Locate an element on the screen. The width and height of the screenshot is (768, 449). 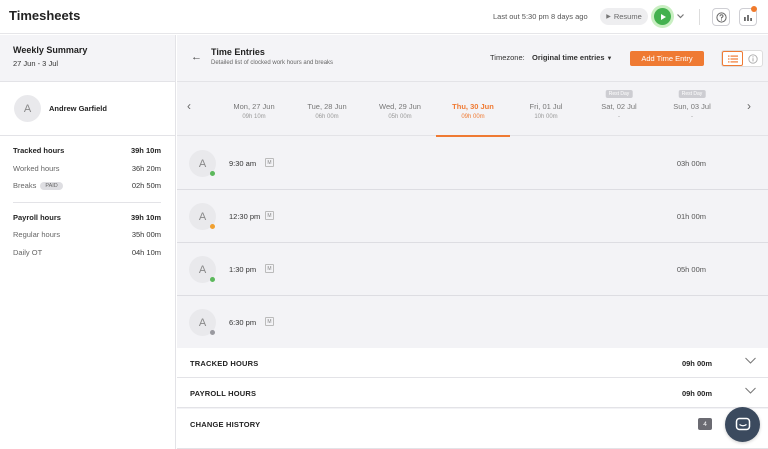
tracked-hours-row: Tracked hours 39h 10m is located at coordinates (87, 151).